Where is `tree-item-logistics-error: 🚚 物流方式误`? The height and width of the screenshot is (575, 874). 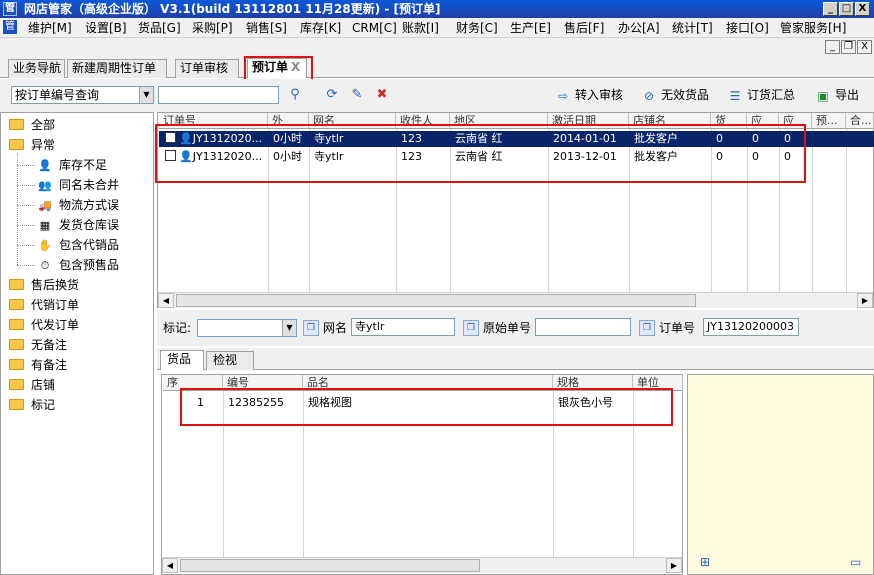
tree-item-logistics-error: 🚚 物流方式误 is located at coordinates (78, 205).